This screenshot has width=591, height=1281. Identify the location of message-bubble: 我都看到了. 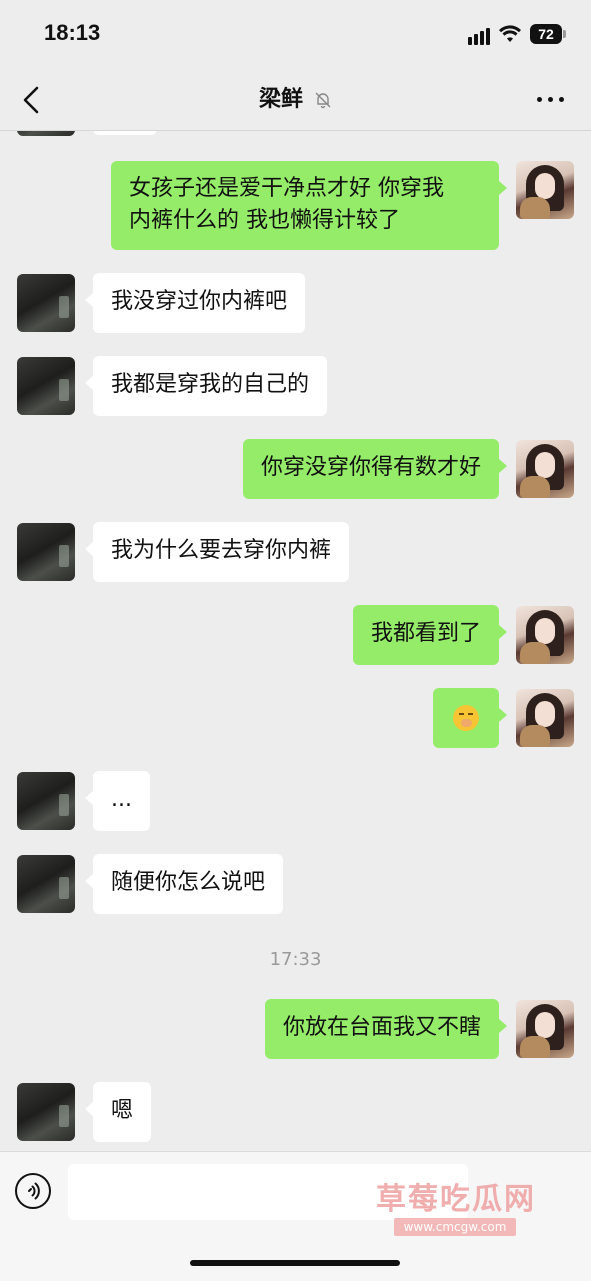
(430, 635).